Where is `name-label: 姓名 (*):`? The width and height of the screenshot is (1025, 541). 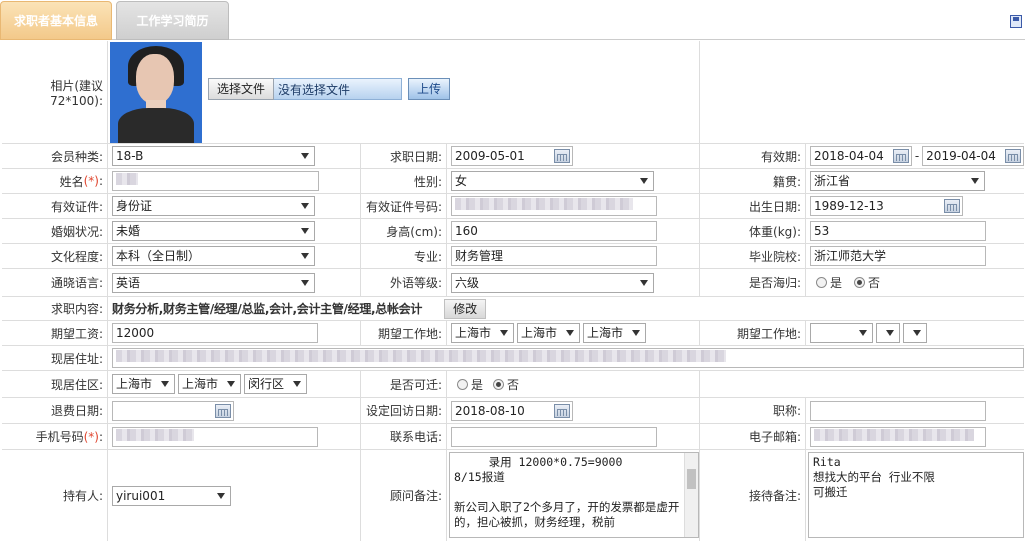 name-label: 姓名 (*): is located at coordinates (55, 181).